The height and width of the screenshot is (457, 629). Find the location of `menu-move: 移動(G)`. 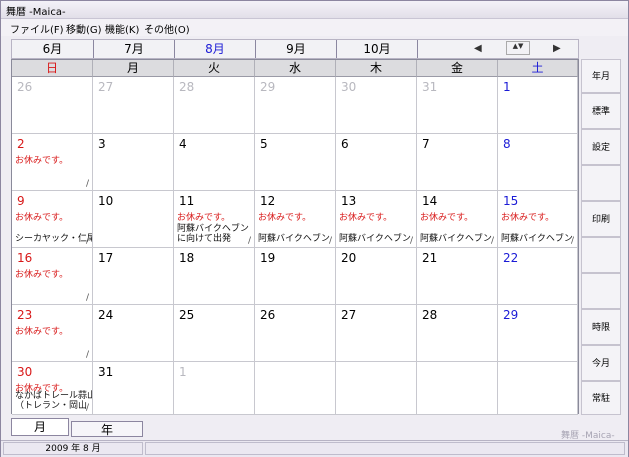

menu-move: 移動(G) is located at coordinates (84, 28).